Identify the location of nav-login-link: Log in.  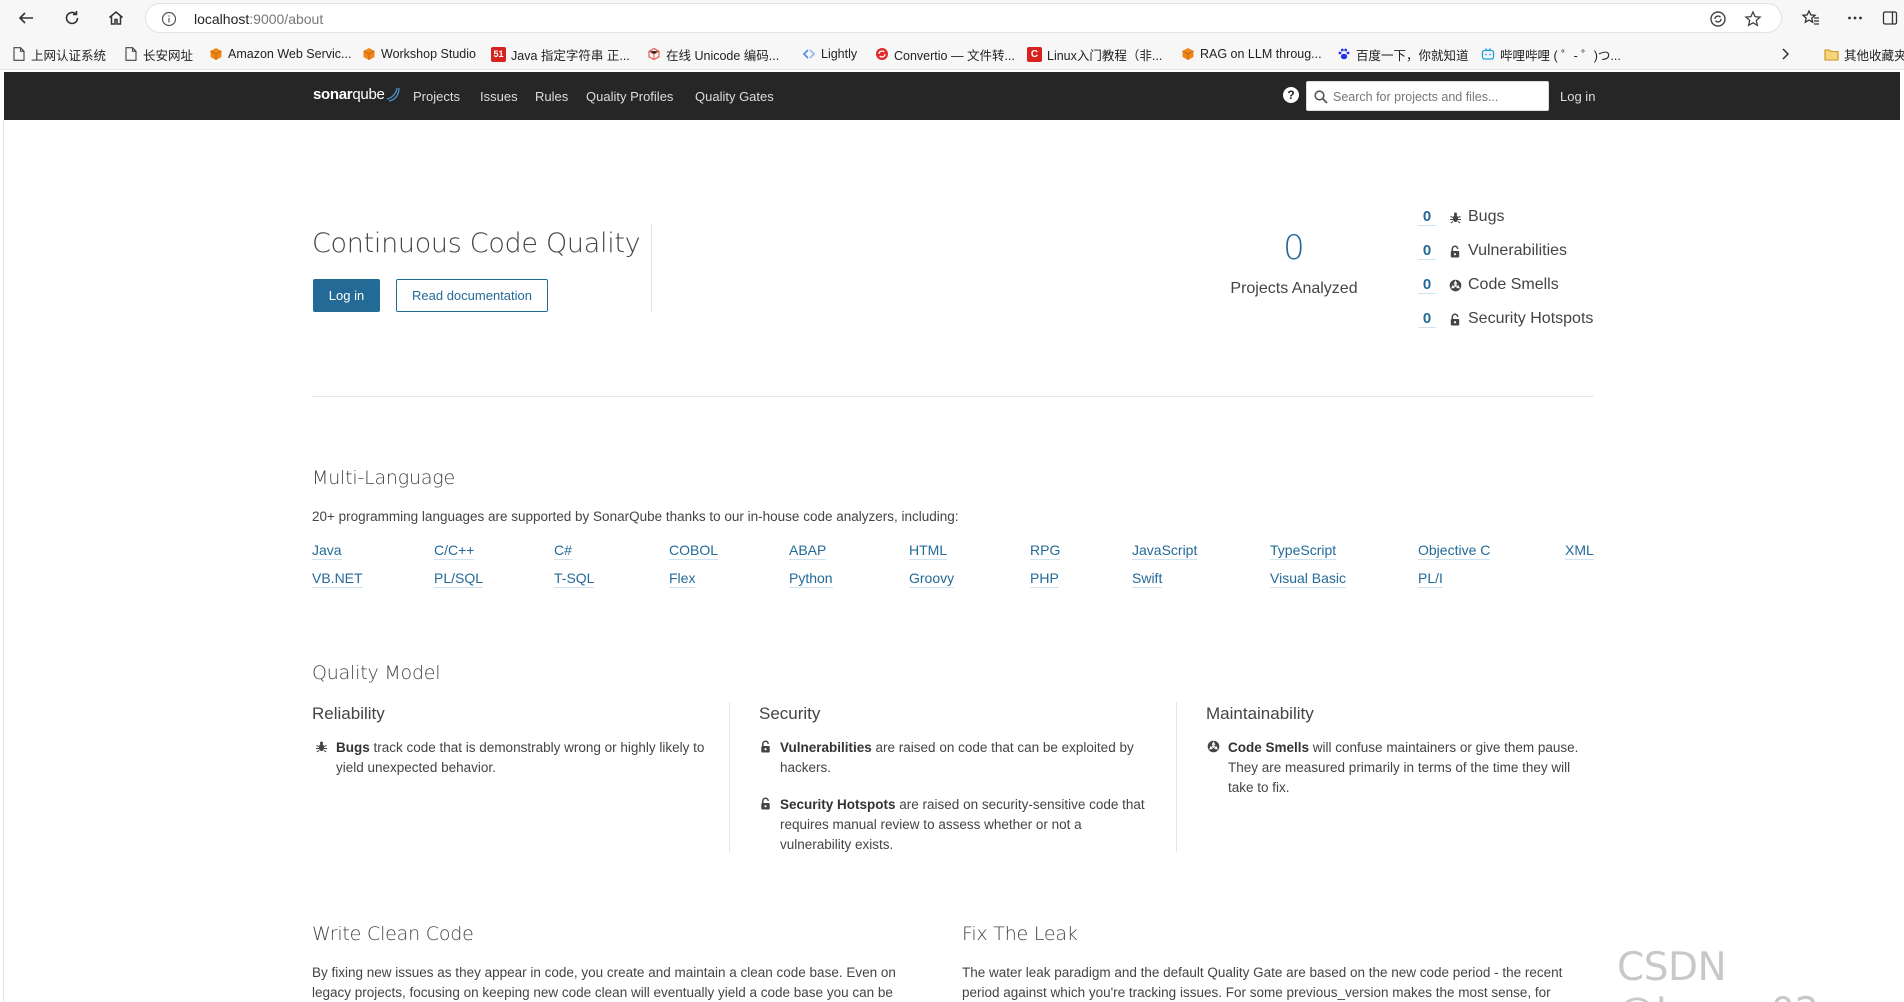
(1577, 96).